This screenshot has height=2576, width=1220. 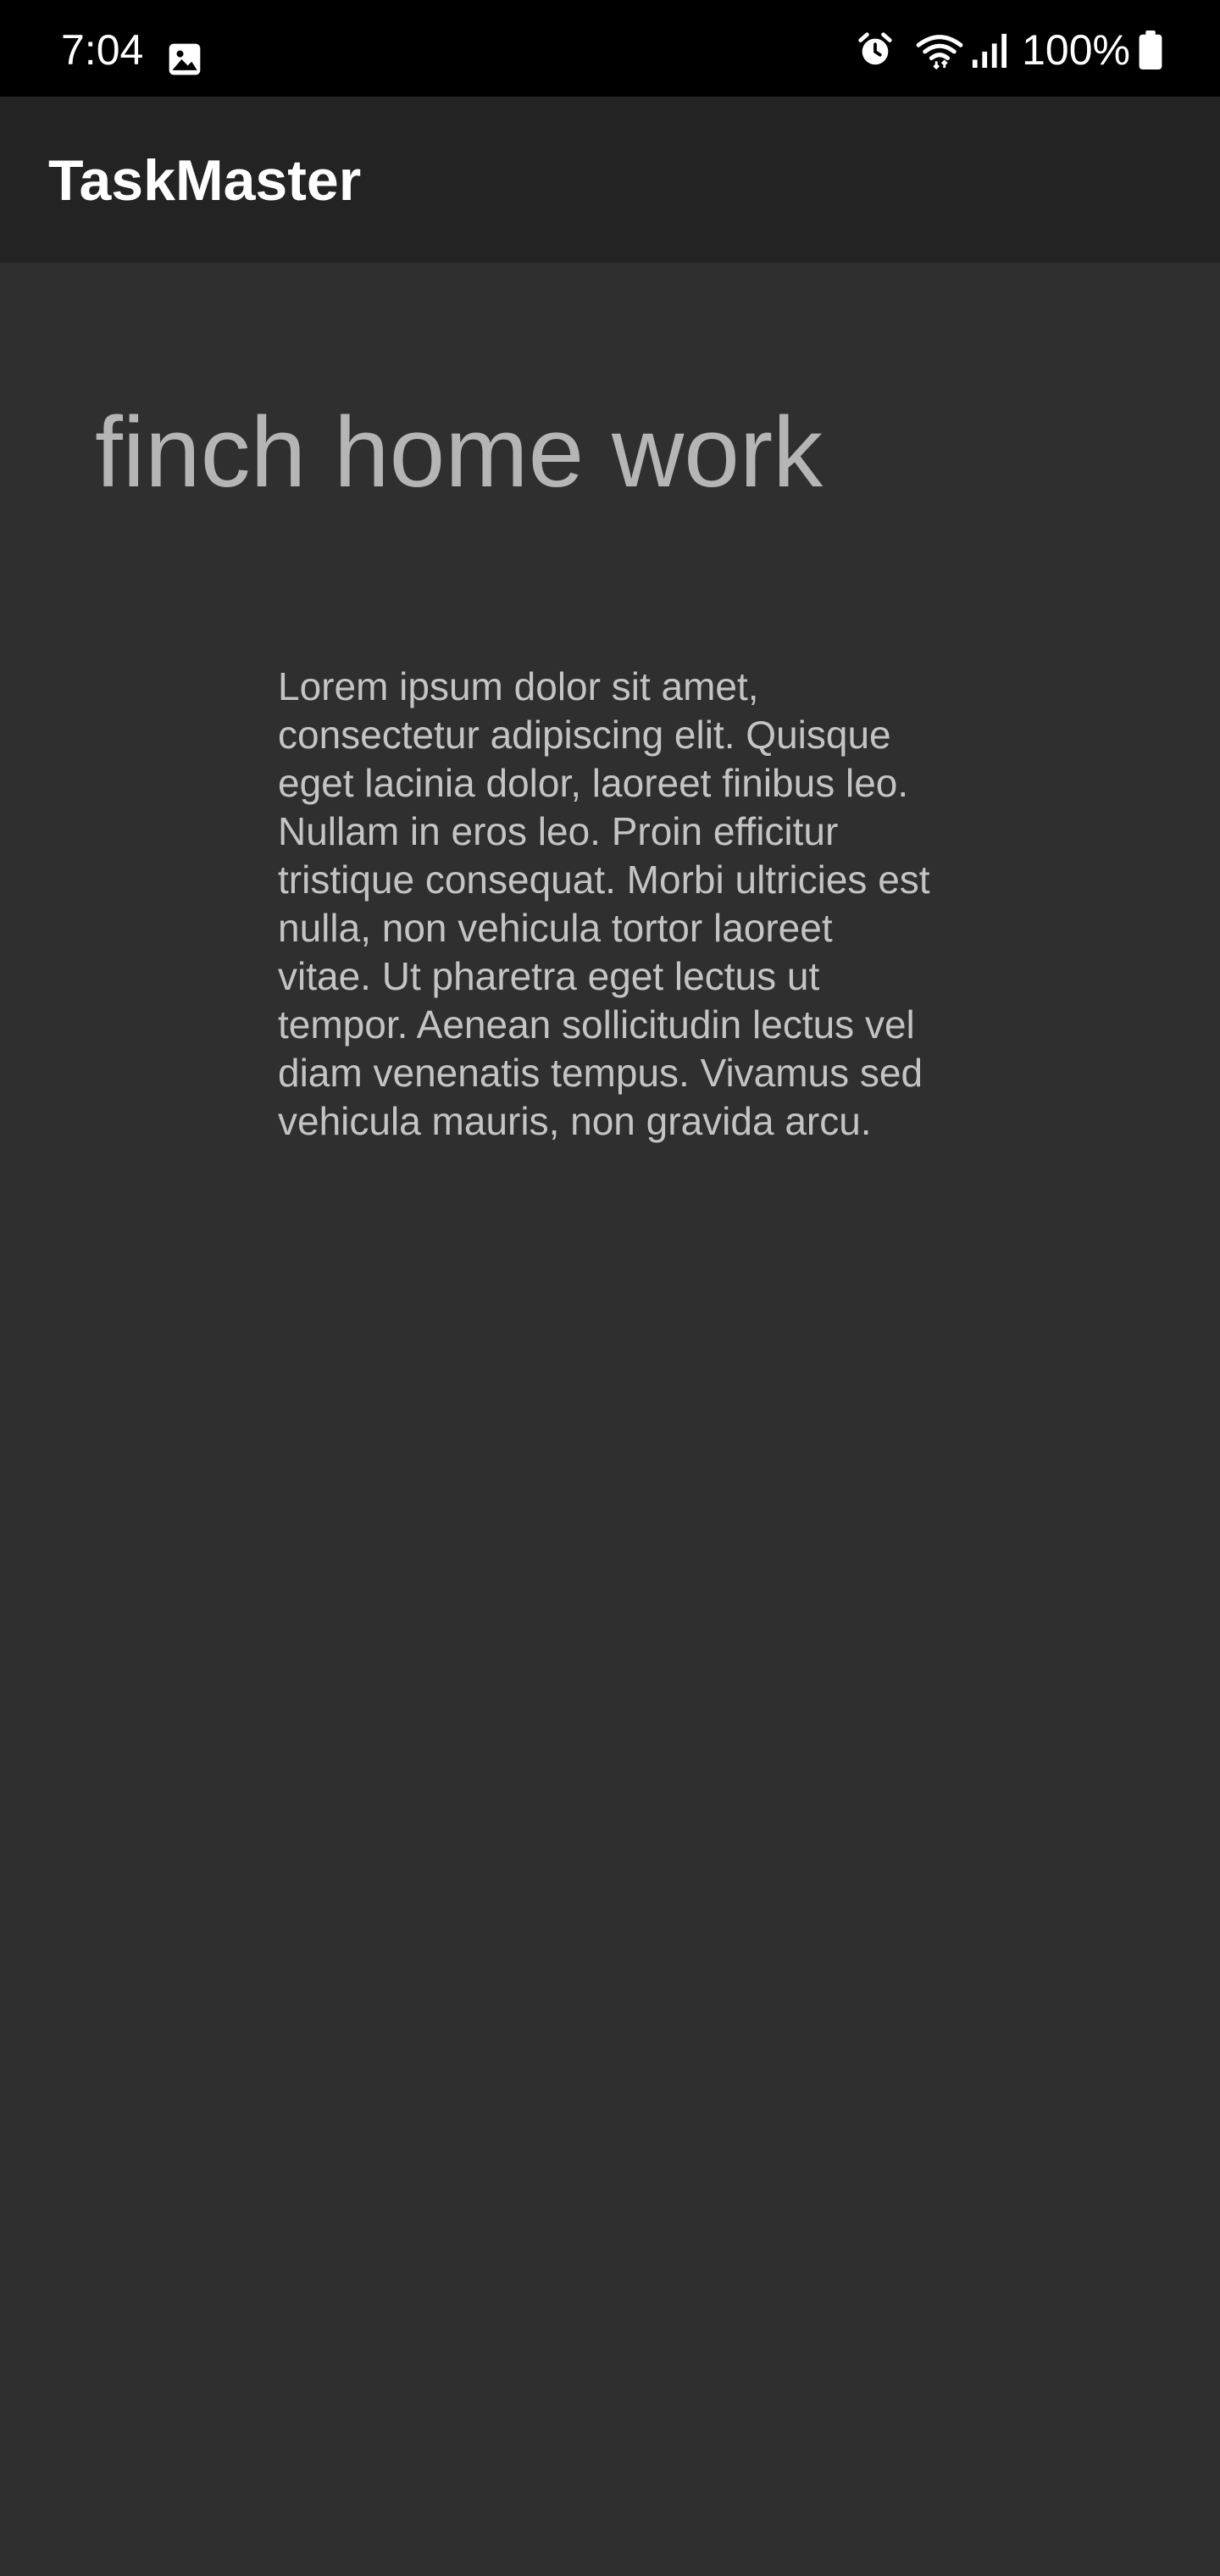 What do you see at coordinates (1150, 50) in the screenshot?
I see `battery-icon` at bounding box center [1150, 50].